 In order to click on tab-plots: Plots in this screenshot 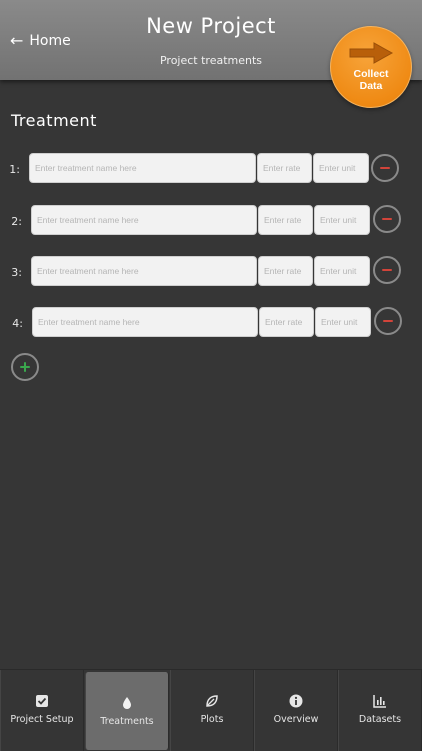, I will do `click(212, 710)`.